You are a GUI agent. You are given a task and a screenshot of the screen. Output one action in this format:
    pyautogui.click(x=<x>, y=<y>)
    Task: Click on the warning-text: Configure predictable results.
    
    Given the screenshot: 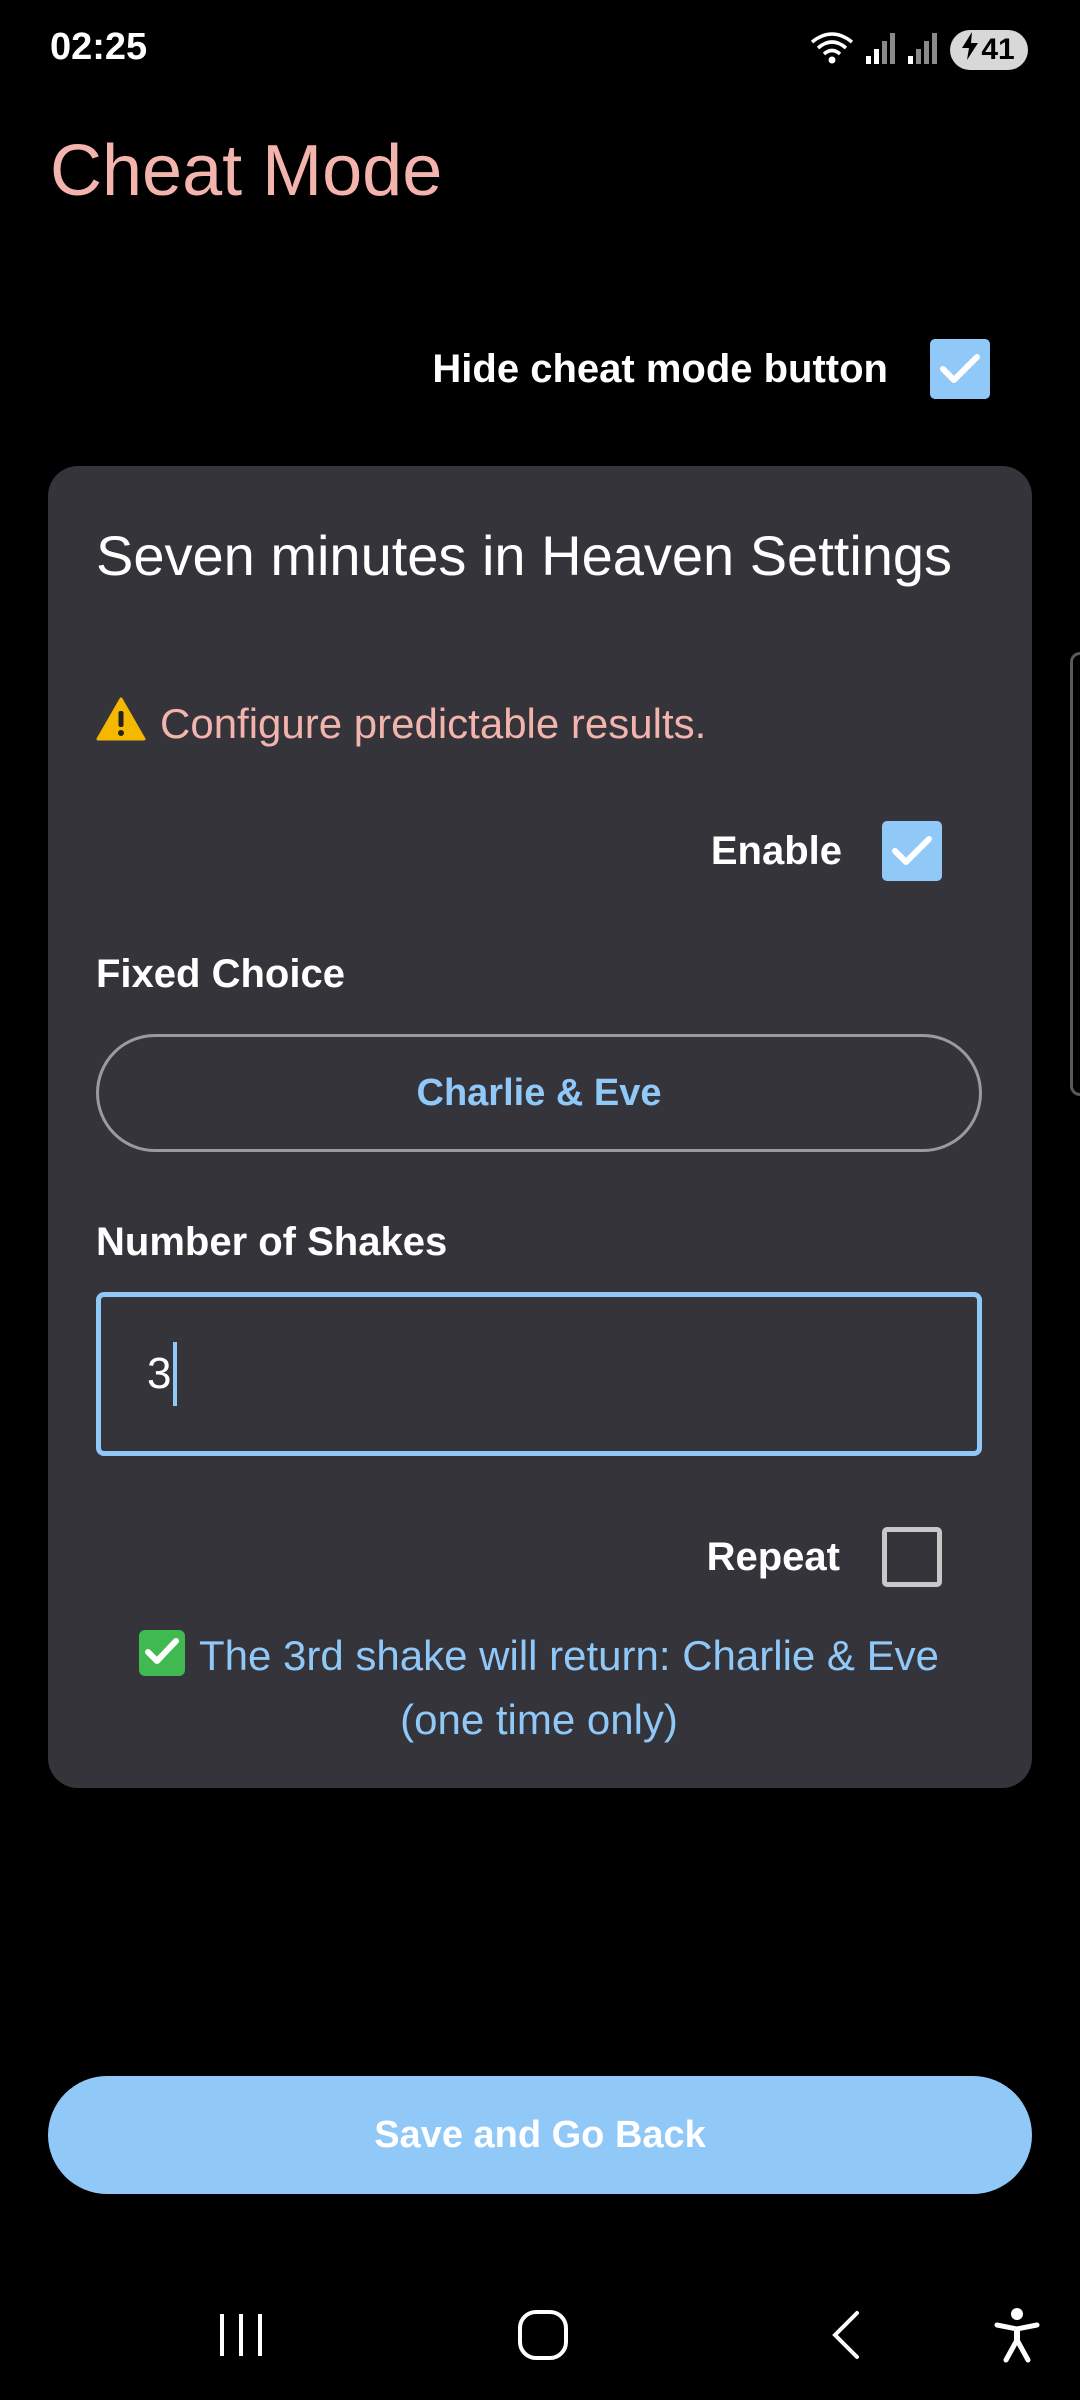 What is the action you would take?
    pyautogui.click(x=433, y=723)
    